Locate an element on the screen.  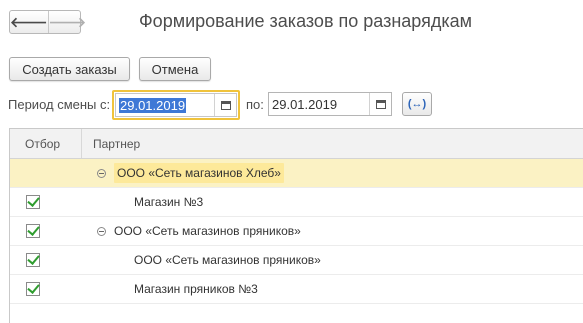
back-button: 🡐 is located at coordinates (29, 22).